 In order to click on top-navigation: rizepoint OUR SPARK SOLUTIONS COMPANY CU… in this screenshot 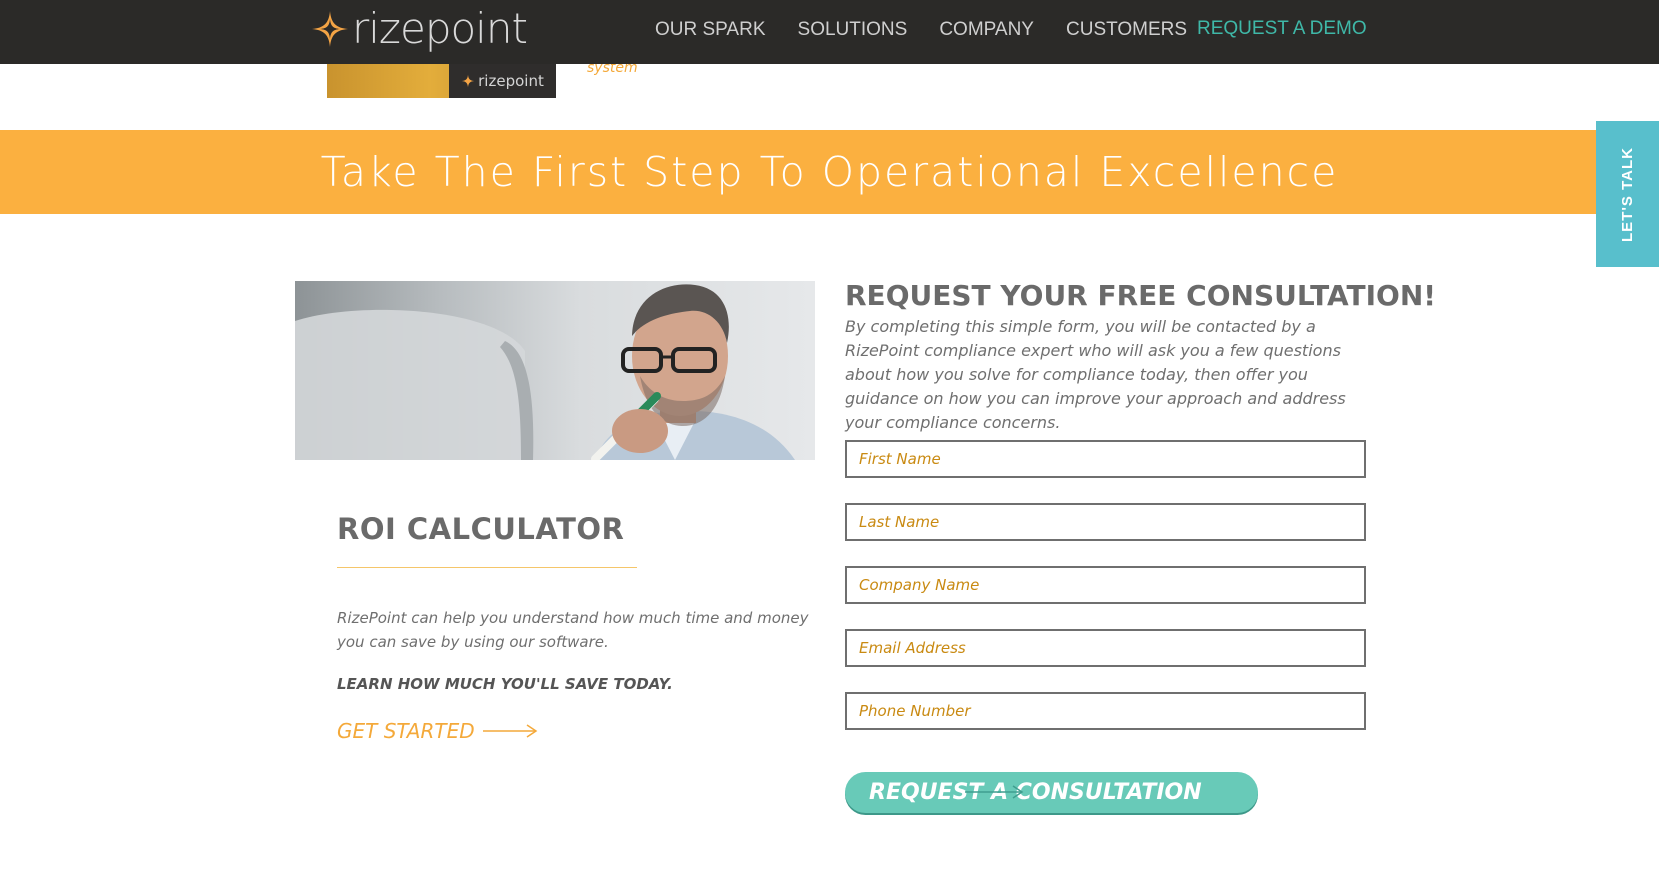, I will do `click(829, 32)`.